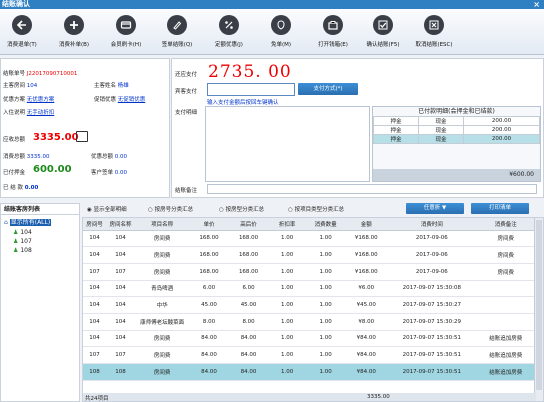 The image size is (544, 402). I want to click on title-bar: 结账确认 ×, so click(272, 4).